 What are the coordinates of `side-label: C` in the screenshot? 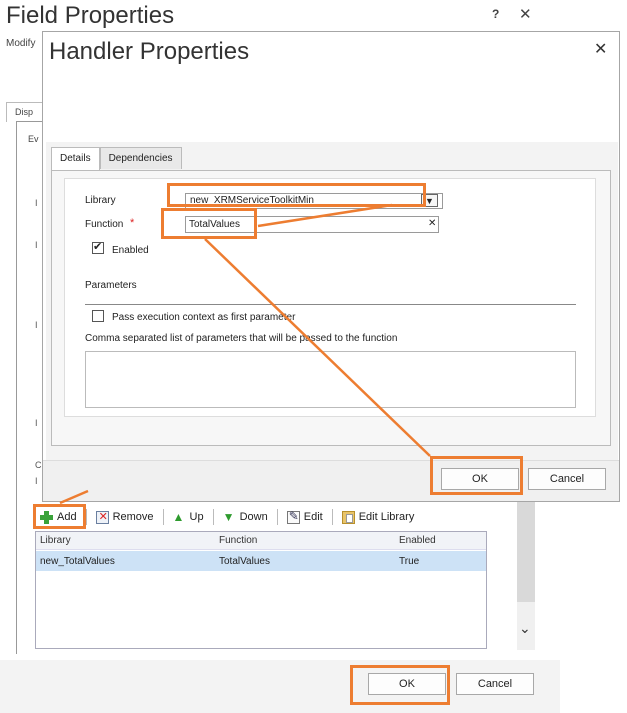 It's located at (38, 465).